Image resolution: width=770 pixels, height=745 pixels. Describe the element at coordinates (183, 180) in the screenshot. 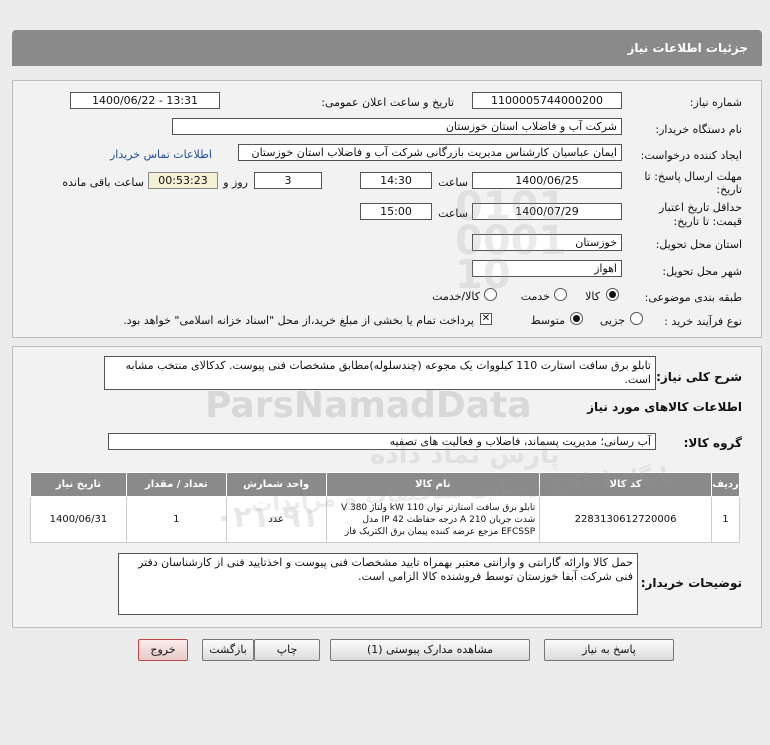

I see `remaining-time-field: 00:53:23` at that location.